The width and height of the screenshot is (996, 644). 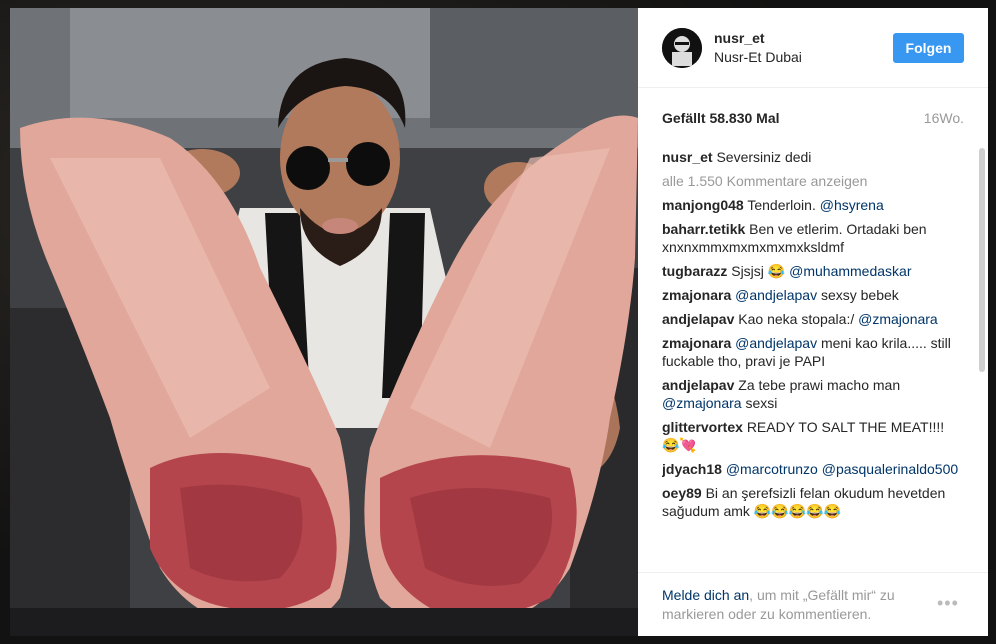 What do you see at coordinates (764, 157) in the screenshot?
I see `caption-text: Seversiniz dedi` at bounding box center [764, 157].